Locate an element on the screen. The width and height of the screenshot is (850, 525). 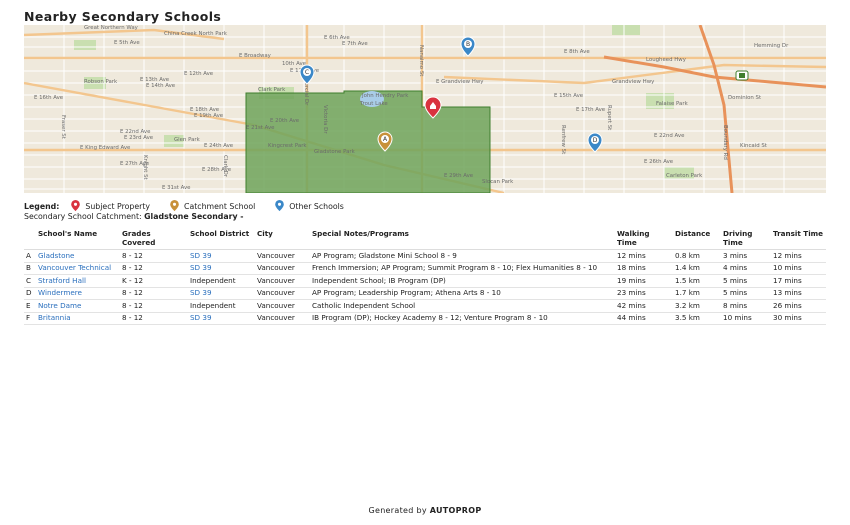
svg-text: Gladstone Park is located at coordinates (335, 152).